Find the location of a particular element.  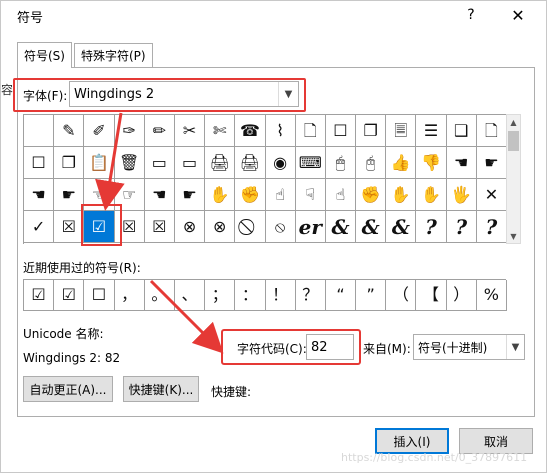

symbol-cell: ✓ is located at coordinates (39, 227).